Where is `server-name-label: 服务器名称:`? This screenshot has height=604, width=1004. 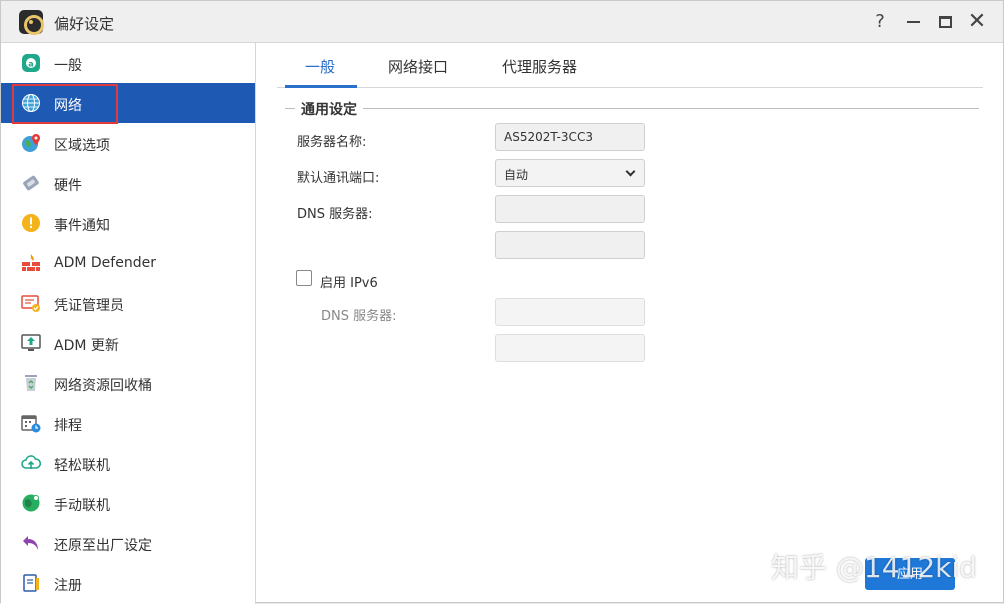
server-name-label: 服务器名称: is located at coordinates (332, 142).